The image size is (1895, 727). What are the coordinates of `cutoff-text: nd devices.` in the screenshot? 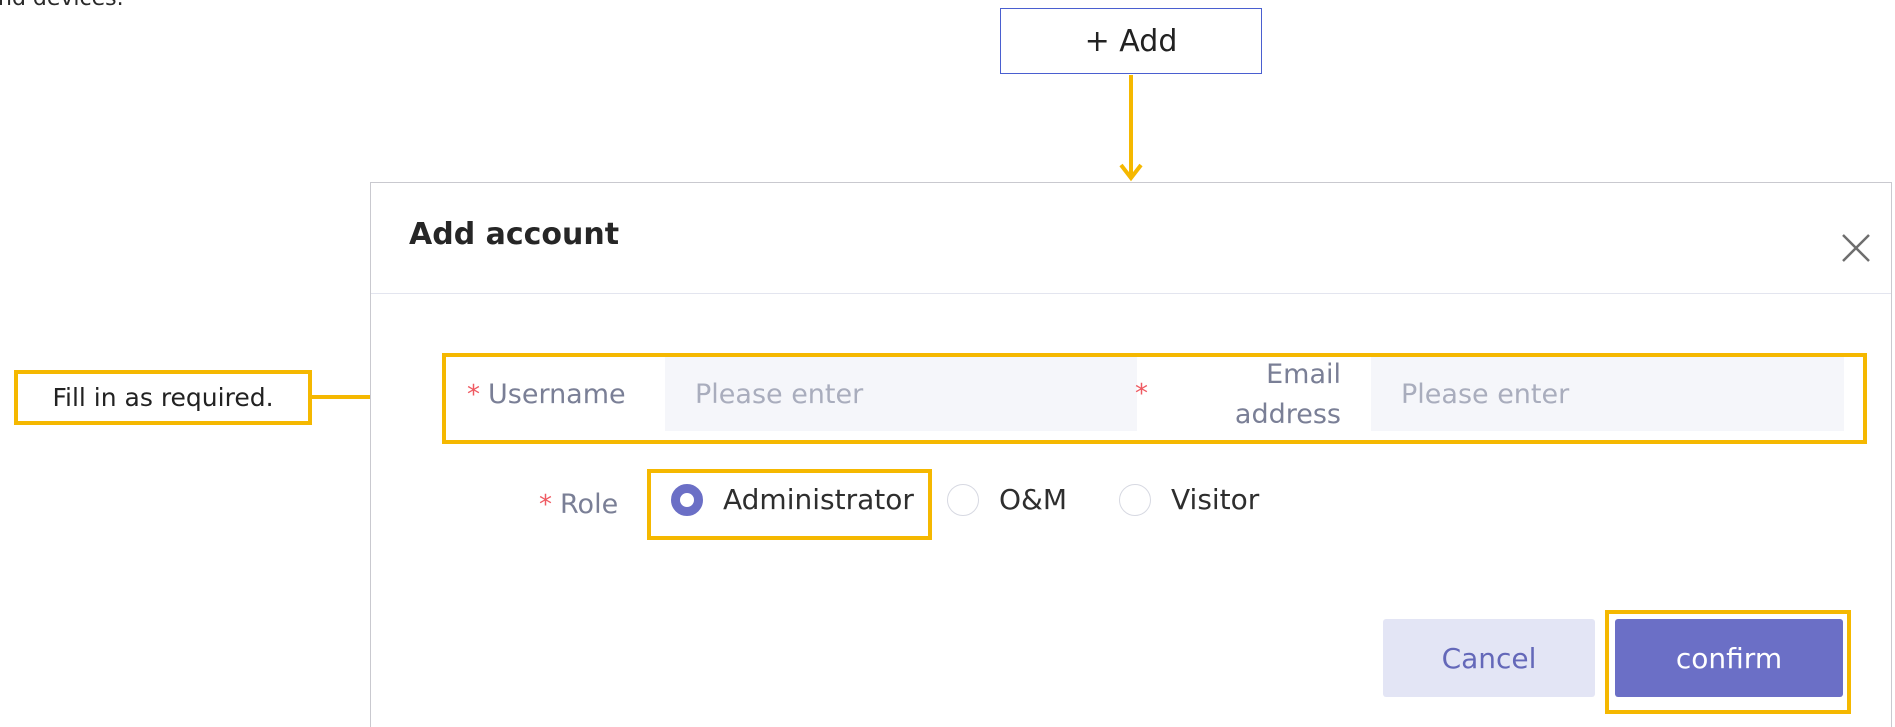 It's located at (62, 5).